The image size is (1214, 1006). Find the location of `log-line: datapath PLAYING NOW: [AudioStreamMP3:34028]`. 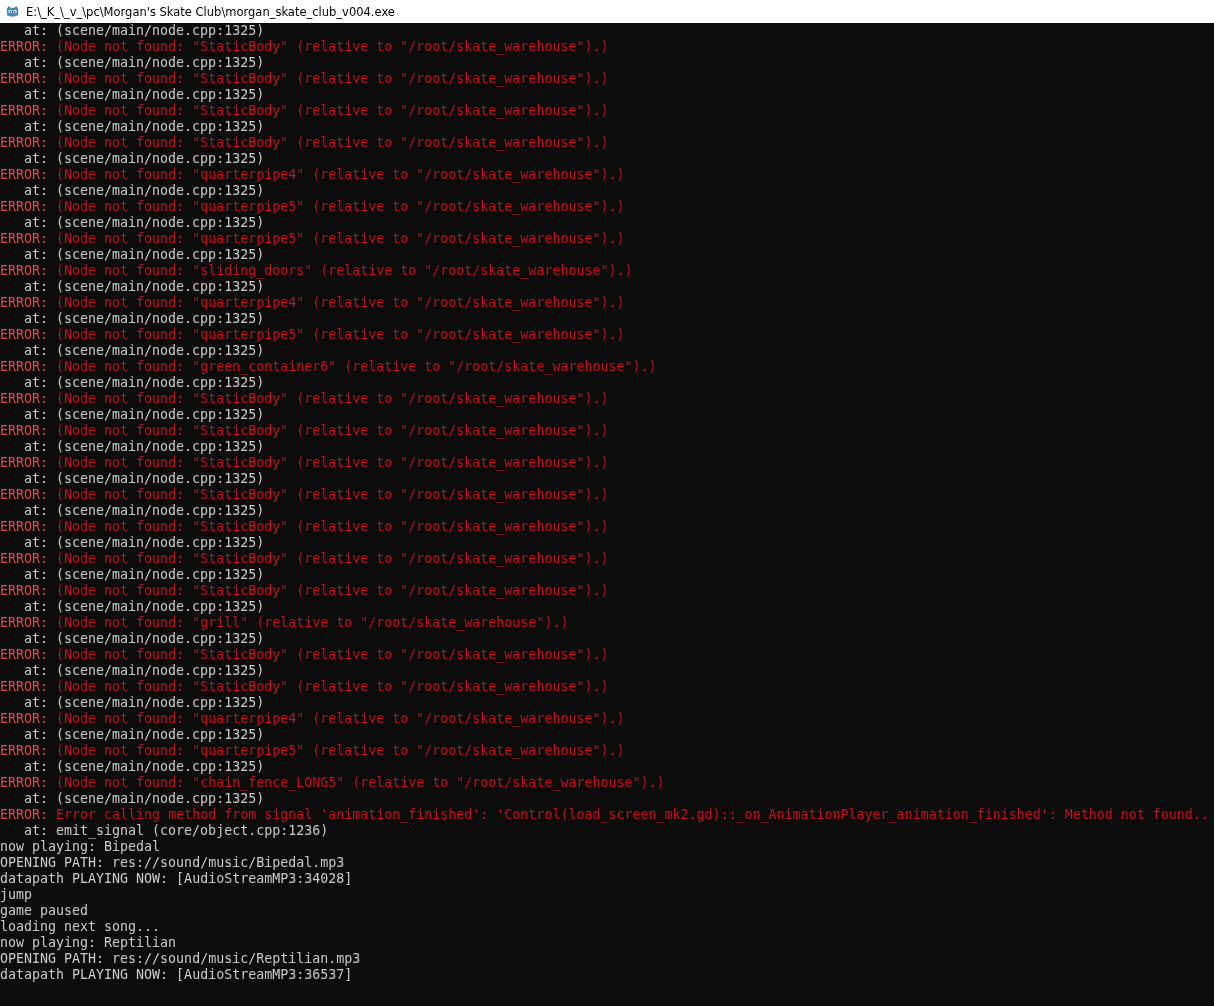

log-line: datapath PLAYING NOW: [AudioStreamMP3:34028] is located at coordinates (176, 878).